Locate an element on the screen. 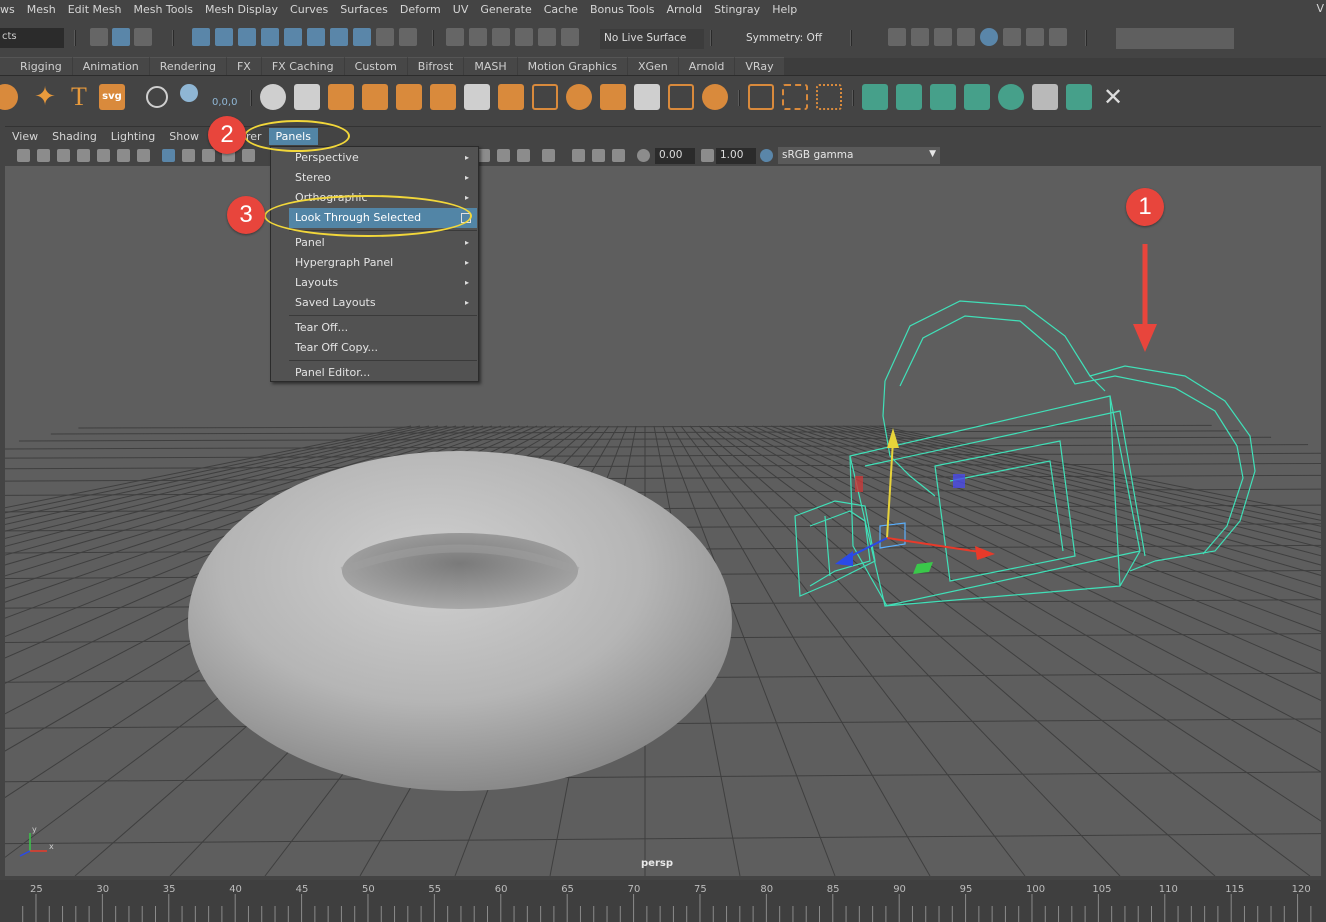  coordinates-icon: 0,0,0 is located at coordinates (228, 103).